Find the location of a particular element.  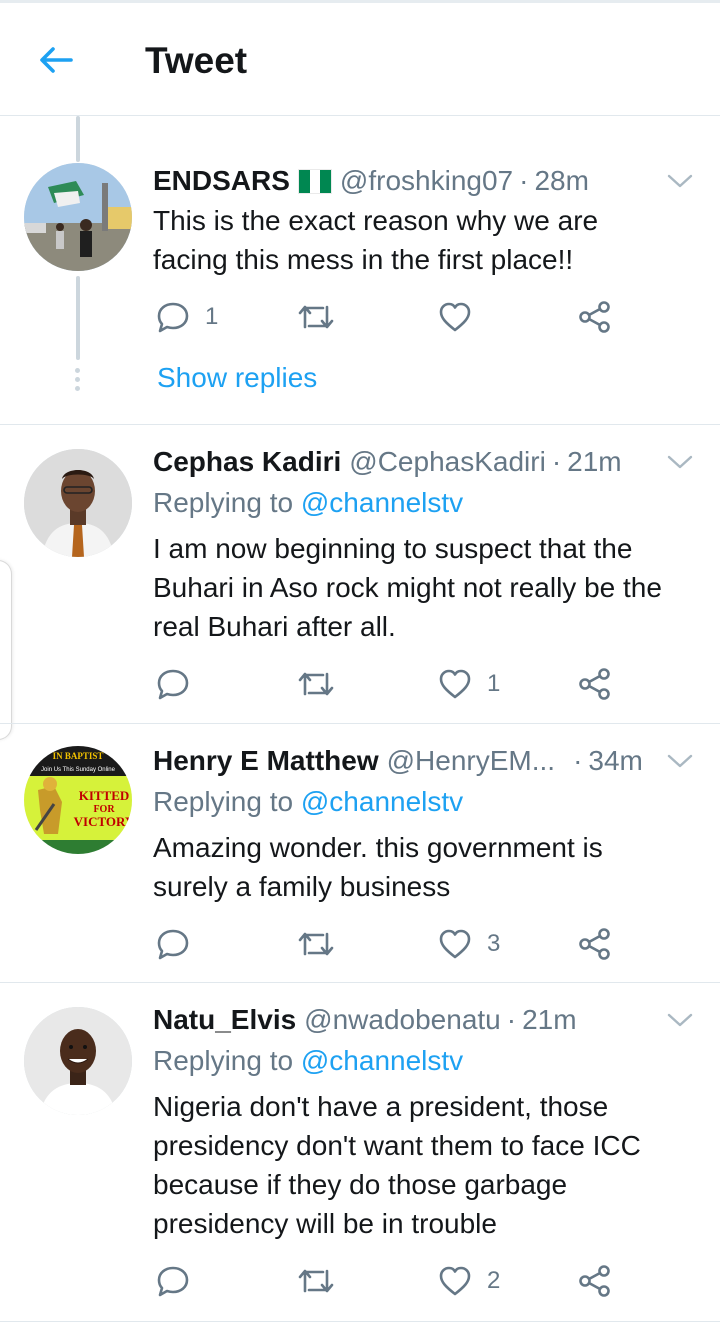

back-button is located at coordinates (56, 60).